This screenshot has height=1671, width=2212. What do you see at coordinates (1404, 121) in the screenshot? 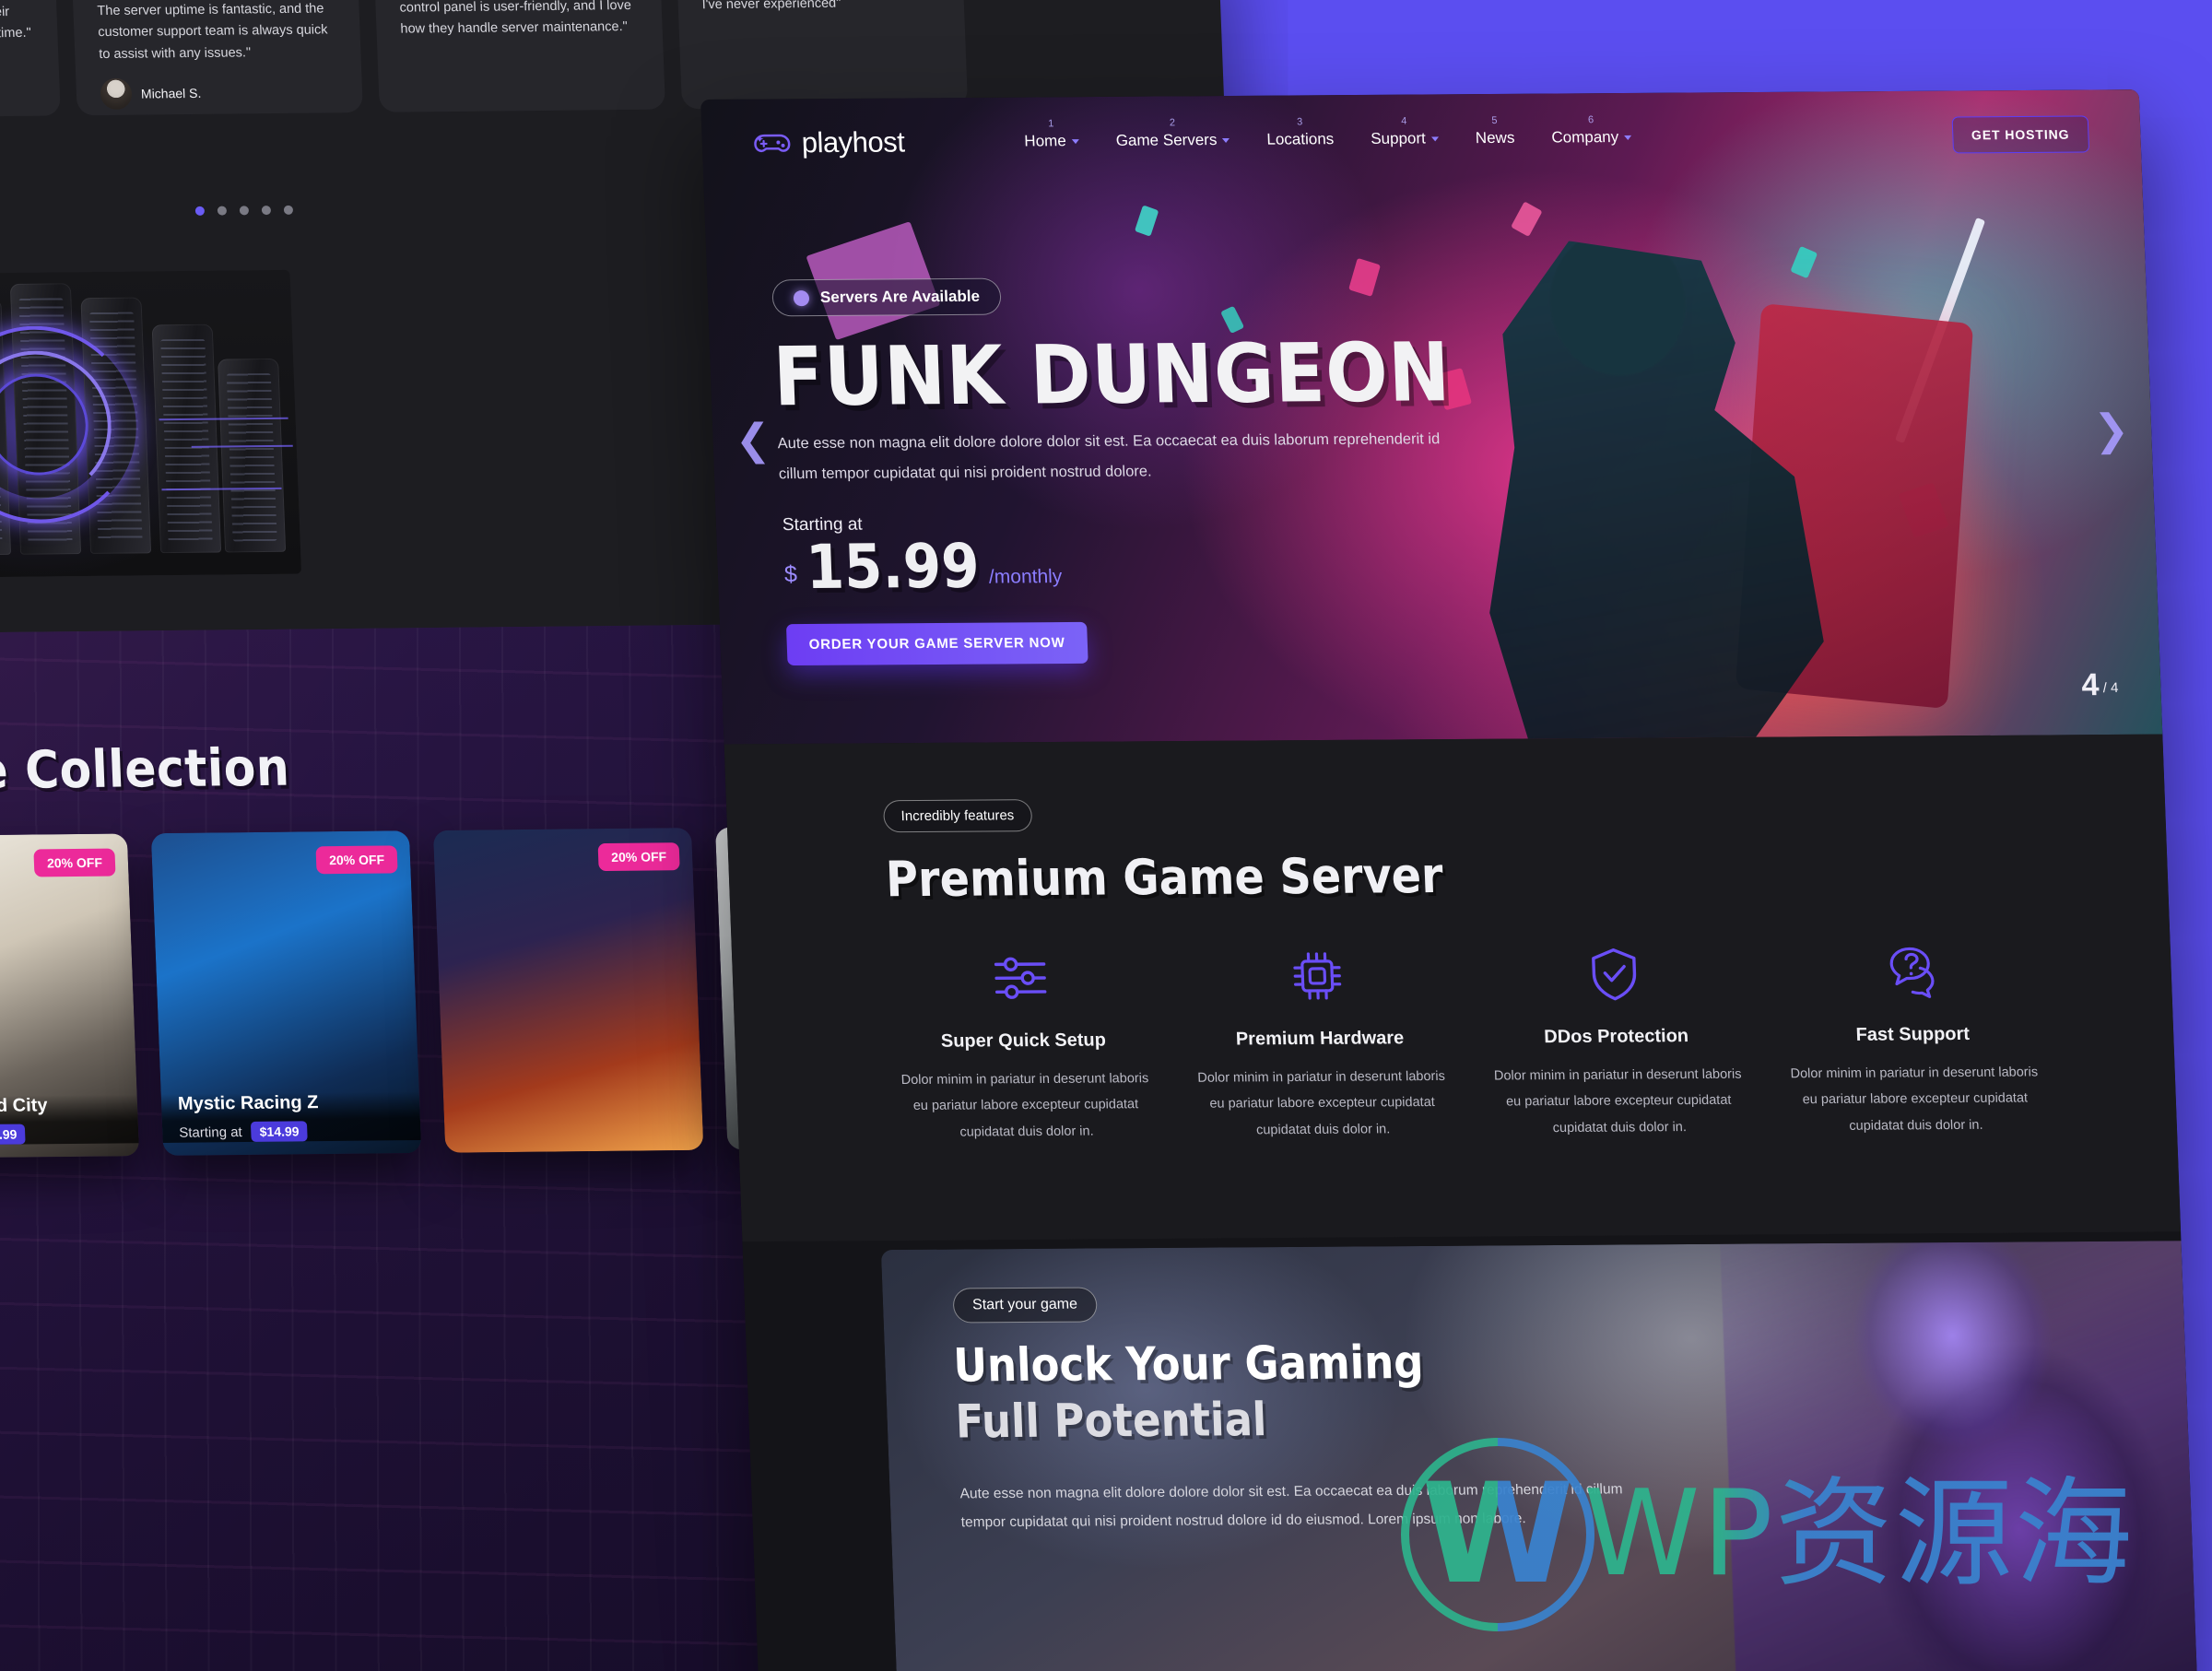
I see `nav-item-number: 4` at bounding box center [1404, 121].